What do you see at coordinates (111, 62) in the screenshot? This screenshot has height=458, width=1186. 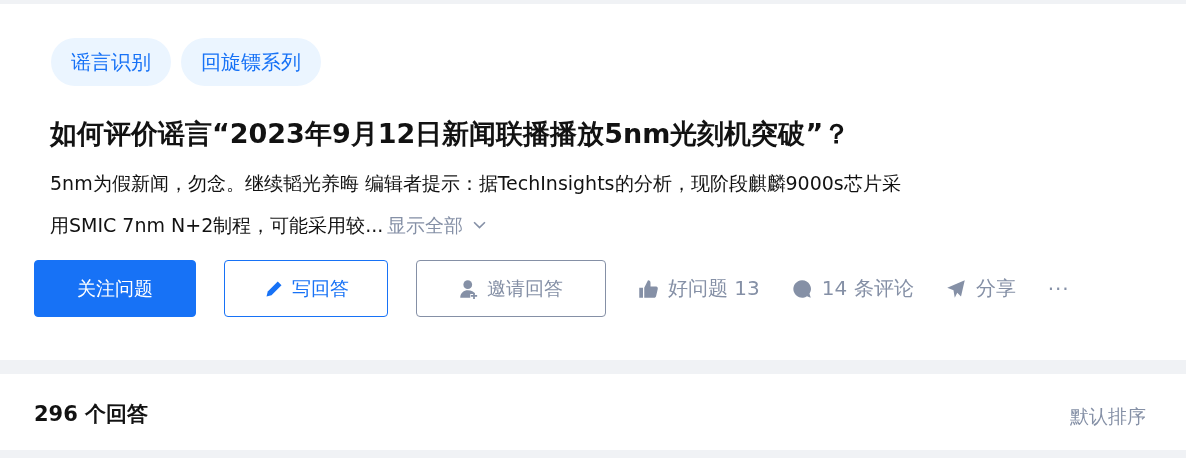 I see `topic-tag: 谣言识别` at bounding box center [111, 62].